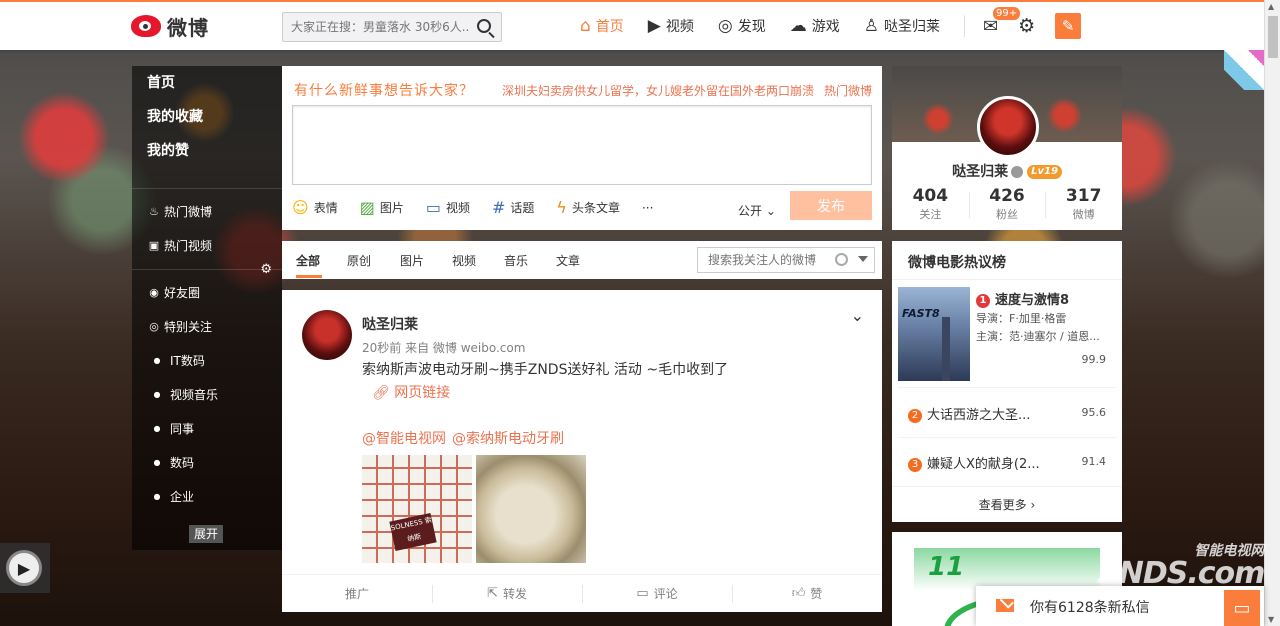  I want to click on toast-text: 你有6128条新私信, so click(1090, 608).